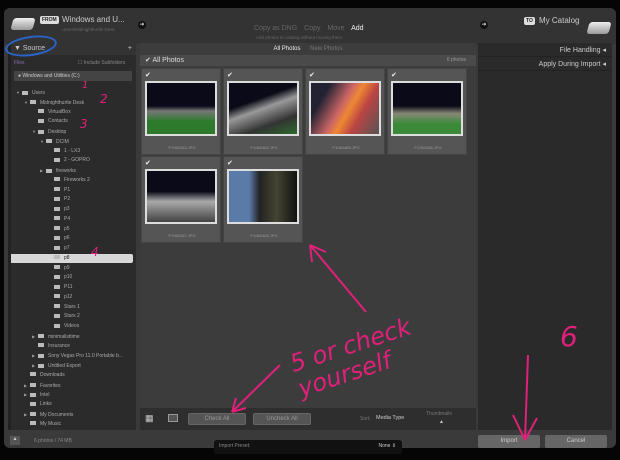  What do you see at coordinates (256, 388) in the screenshot?
I see `annotation-arrow-check-all` at bounding box center [256, 388].